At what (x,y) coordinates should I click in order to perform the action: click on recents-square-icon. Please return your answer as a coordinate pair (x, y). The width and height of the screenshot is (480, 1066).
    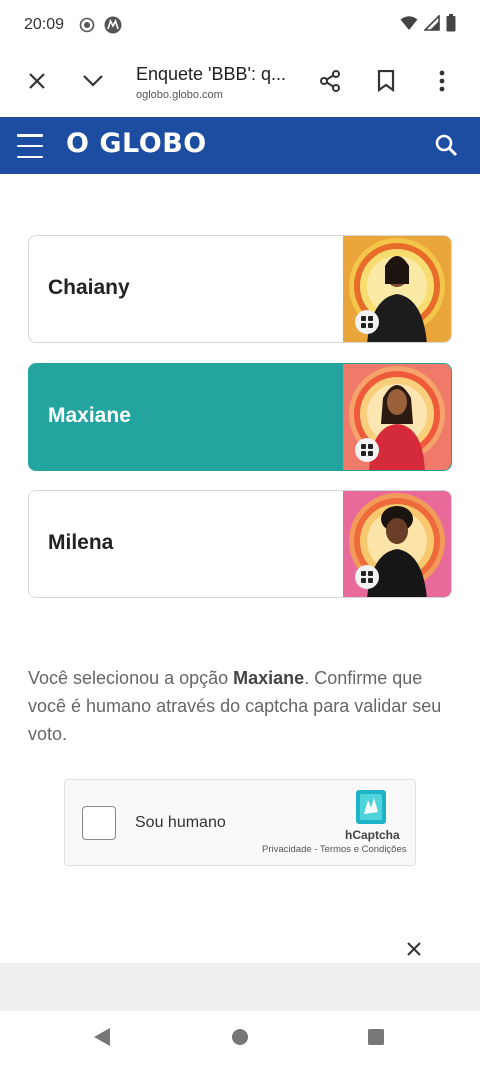
    Looking at the image, I should click on (376, 1039).